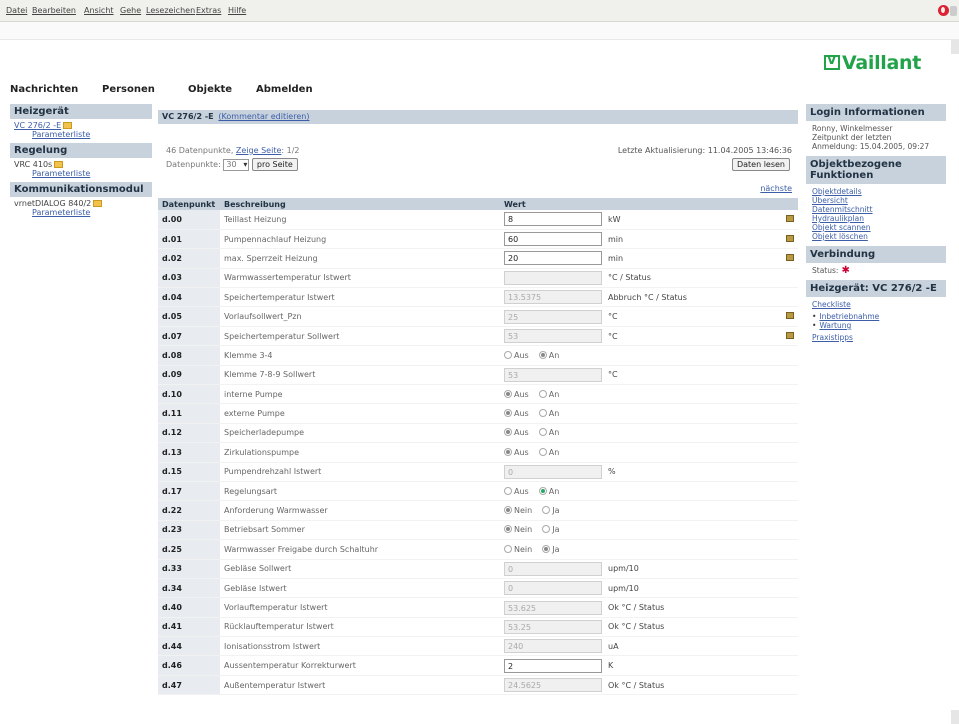 This screenshot has height=724, width=959. What do you see at coordinates (478, 117) in the screenshot?
I see `device-header: VC 276/2 -E (Kommentar editieren)` at bounding box center [478, 117].